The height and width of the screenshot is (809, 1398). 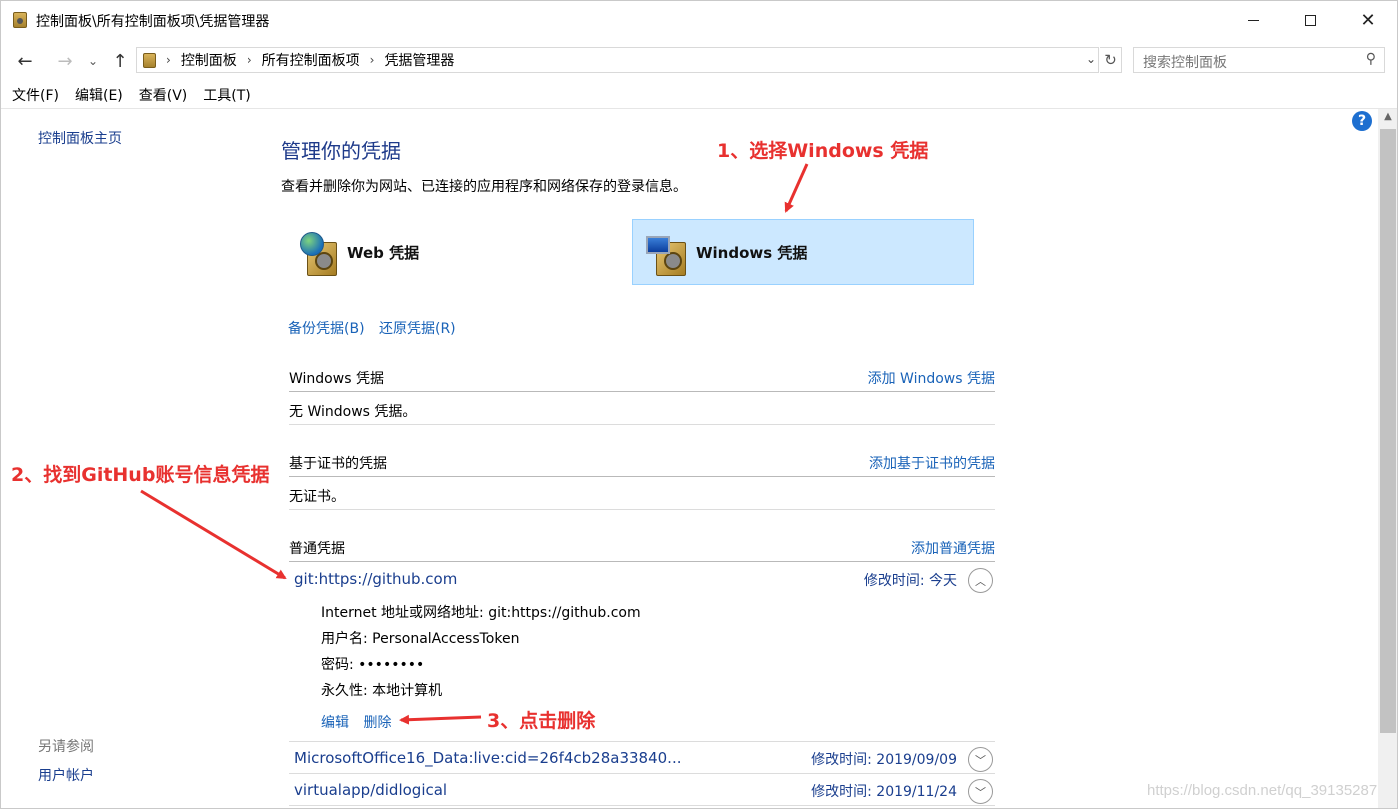 What do you see at coordinates (484, 187) in the screenshot?
I see `page-description: 查看并删除你为网站、已连接的应用程序和网络保存的登录信息。` at bounding box center [484, 187].